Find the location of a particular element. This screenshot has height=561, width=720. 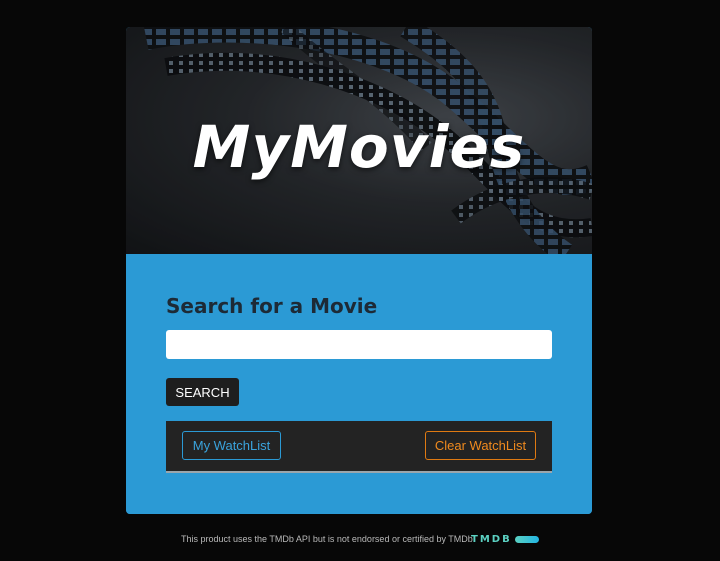

tmdb-logo: TMDB is located at coordinates (505, 539).